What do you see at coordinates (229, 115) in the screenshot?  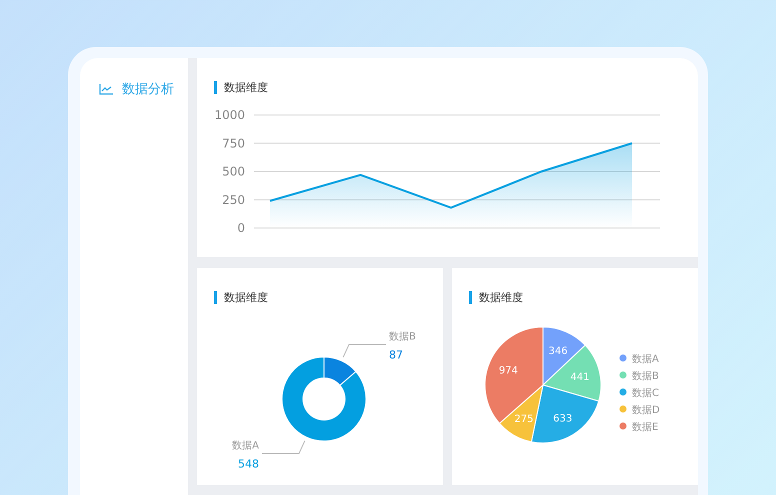 I see `axis-tick-label: 1000` at bounding box center [229, 115].